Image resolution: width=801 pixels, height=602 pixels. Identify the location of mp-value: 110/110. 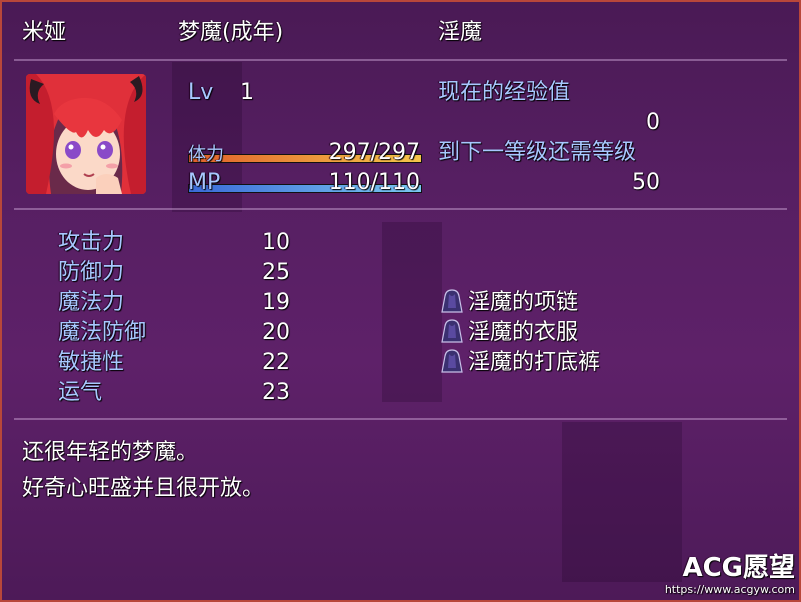
(374, 182).